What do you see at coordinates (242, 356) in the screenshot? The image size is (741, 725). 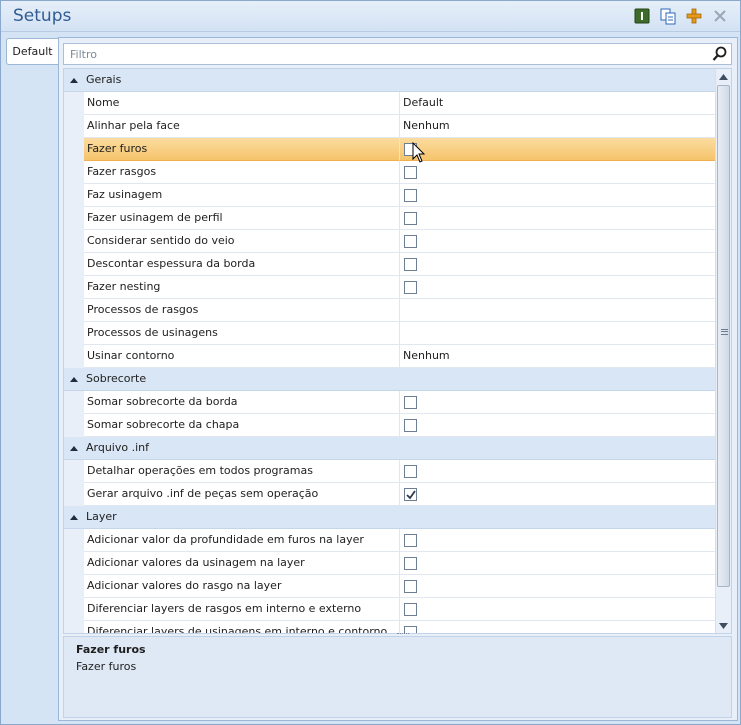 I see `property-name: Usinar contorno` at bounding box center [242, 356].